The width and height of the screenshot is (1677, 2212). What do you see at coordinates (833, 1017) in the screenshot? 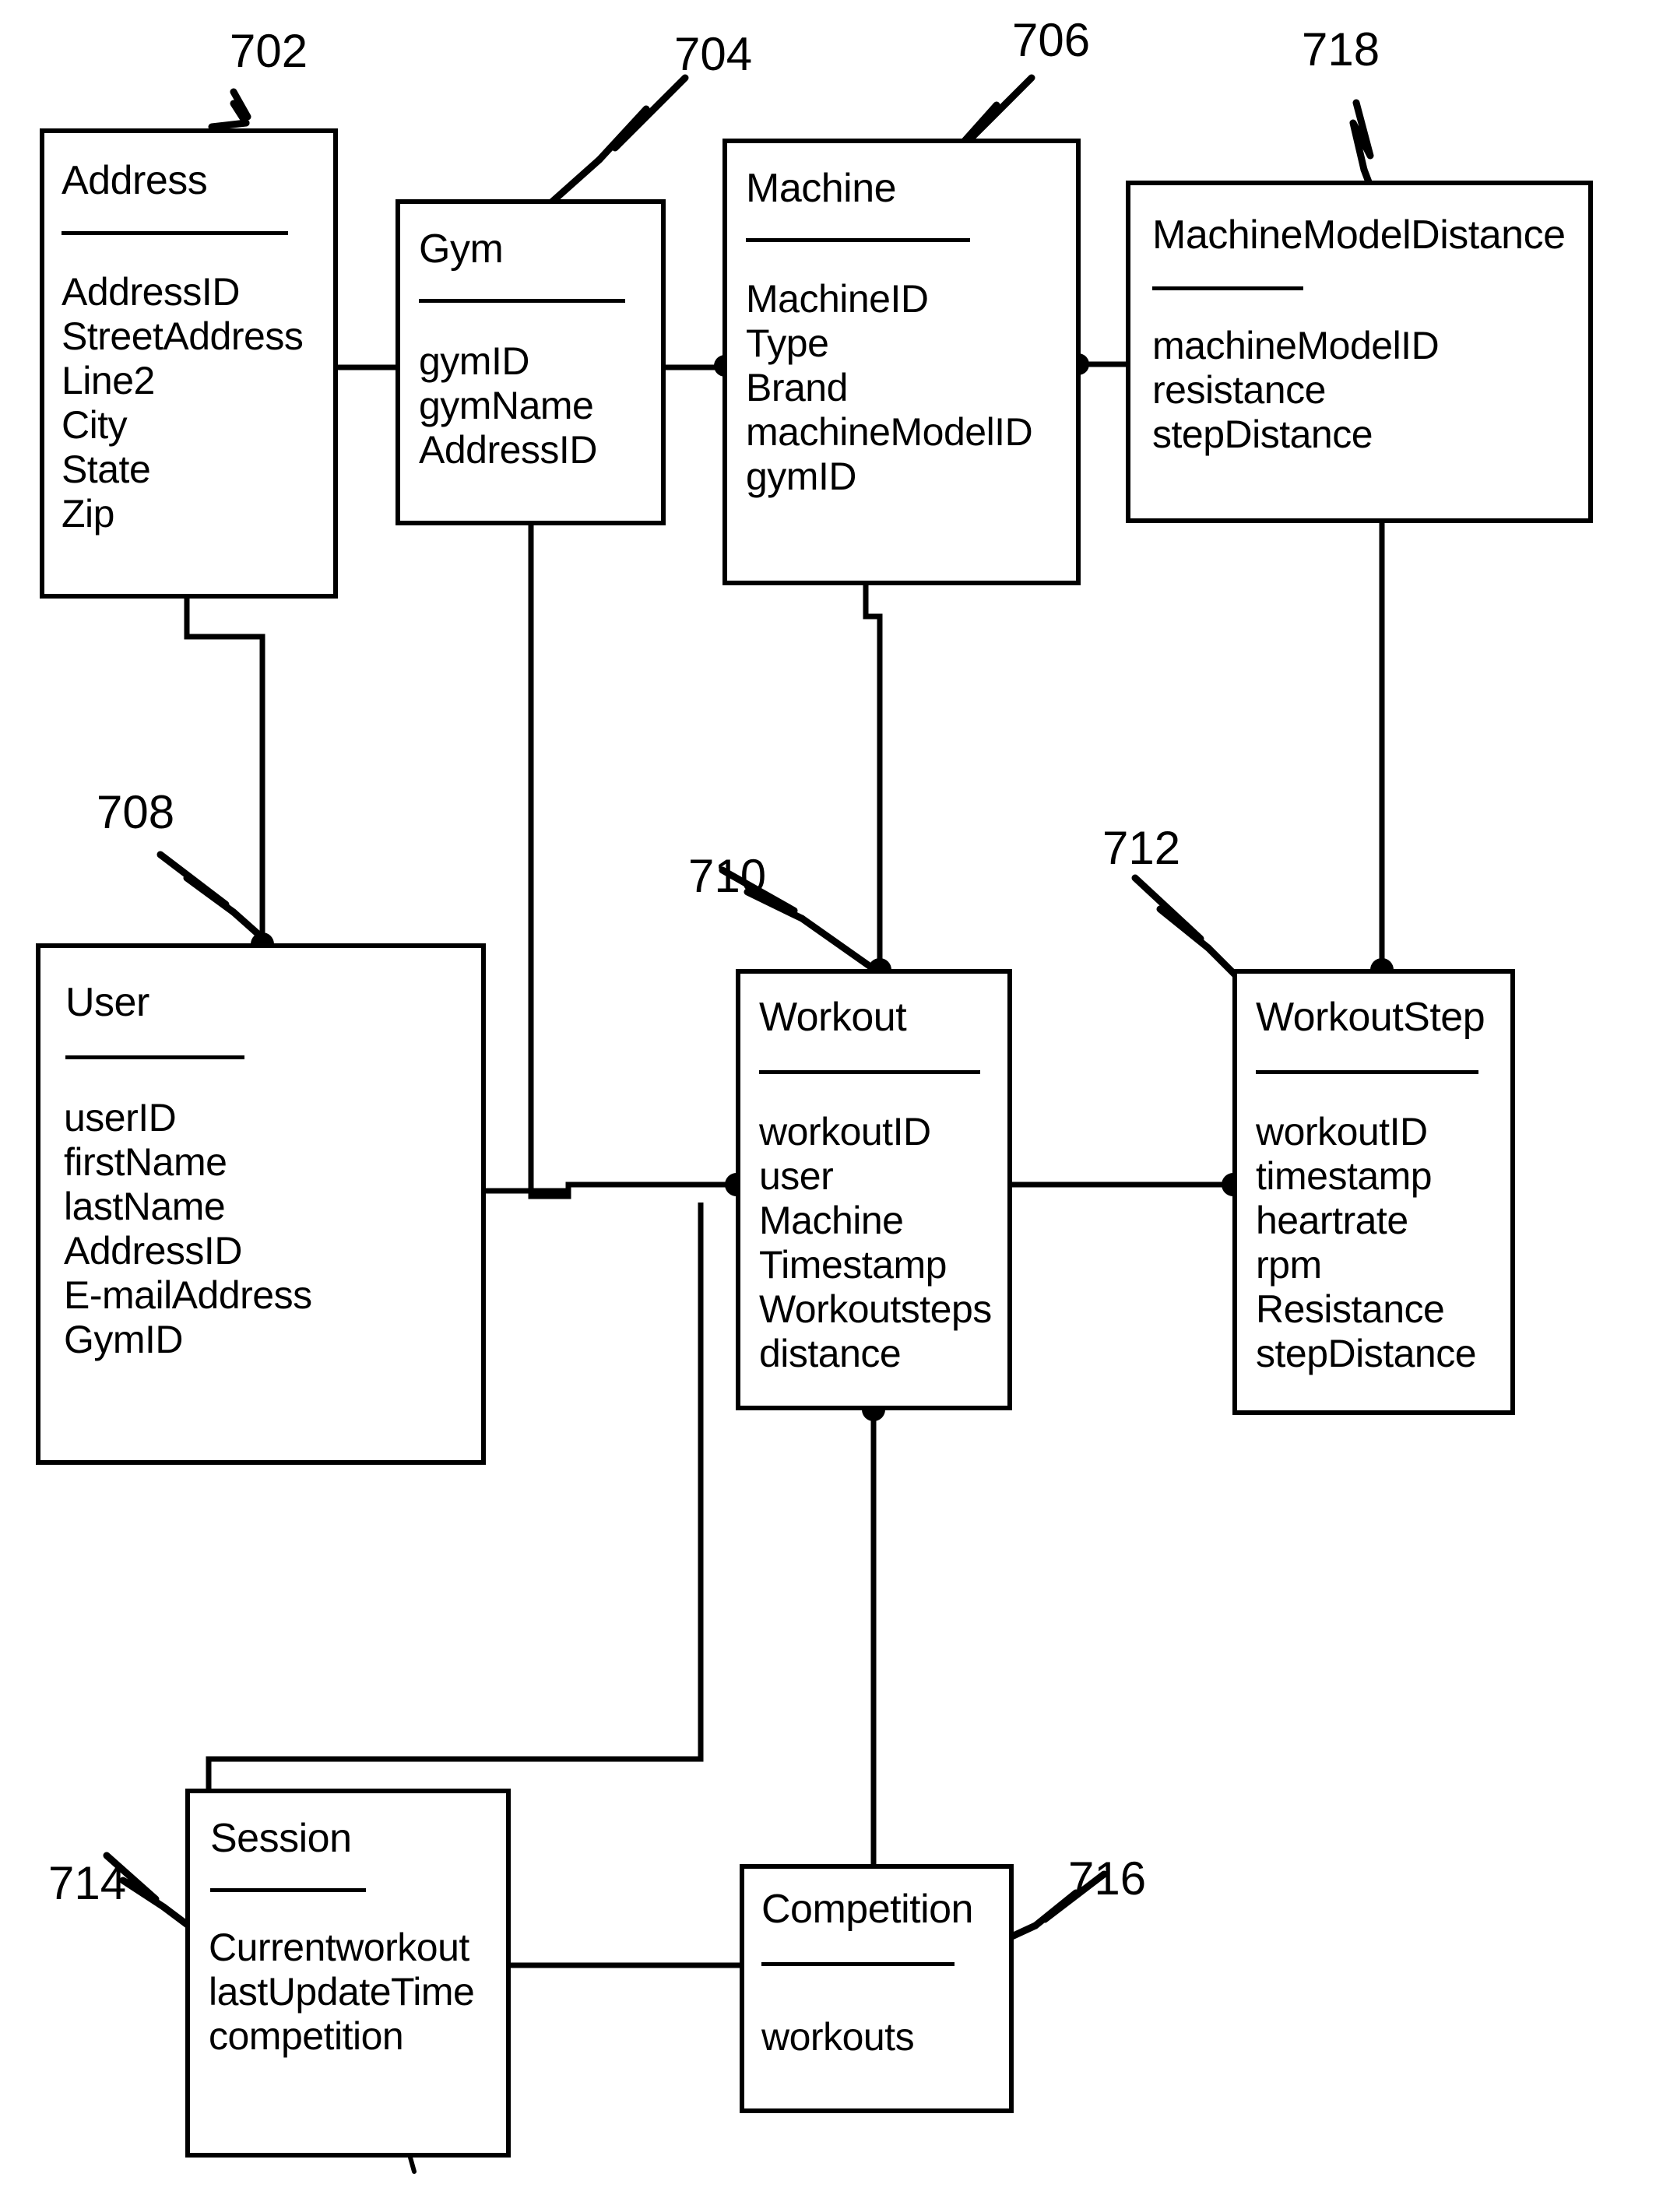
I see `entity-title-workout: Workout` at bounding box center [833, 1017].